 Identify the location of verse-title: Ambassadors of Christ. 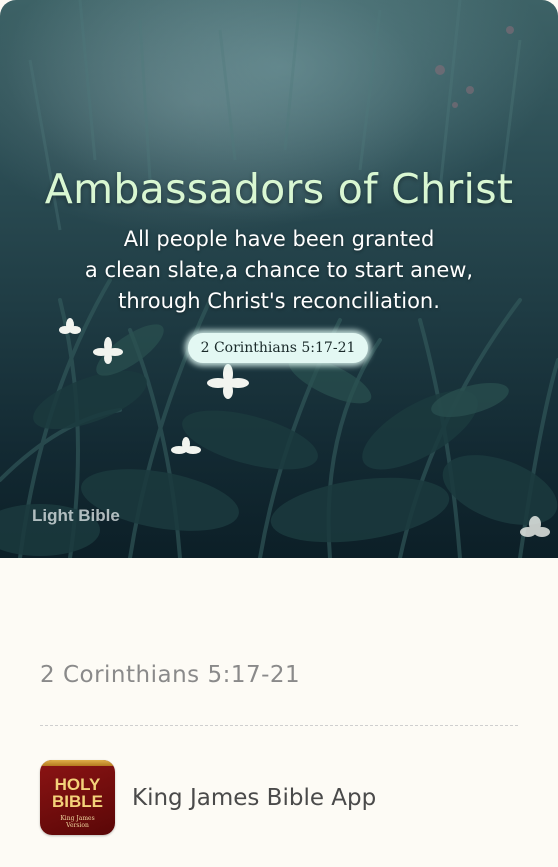
(279, 189).